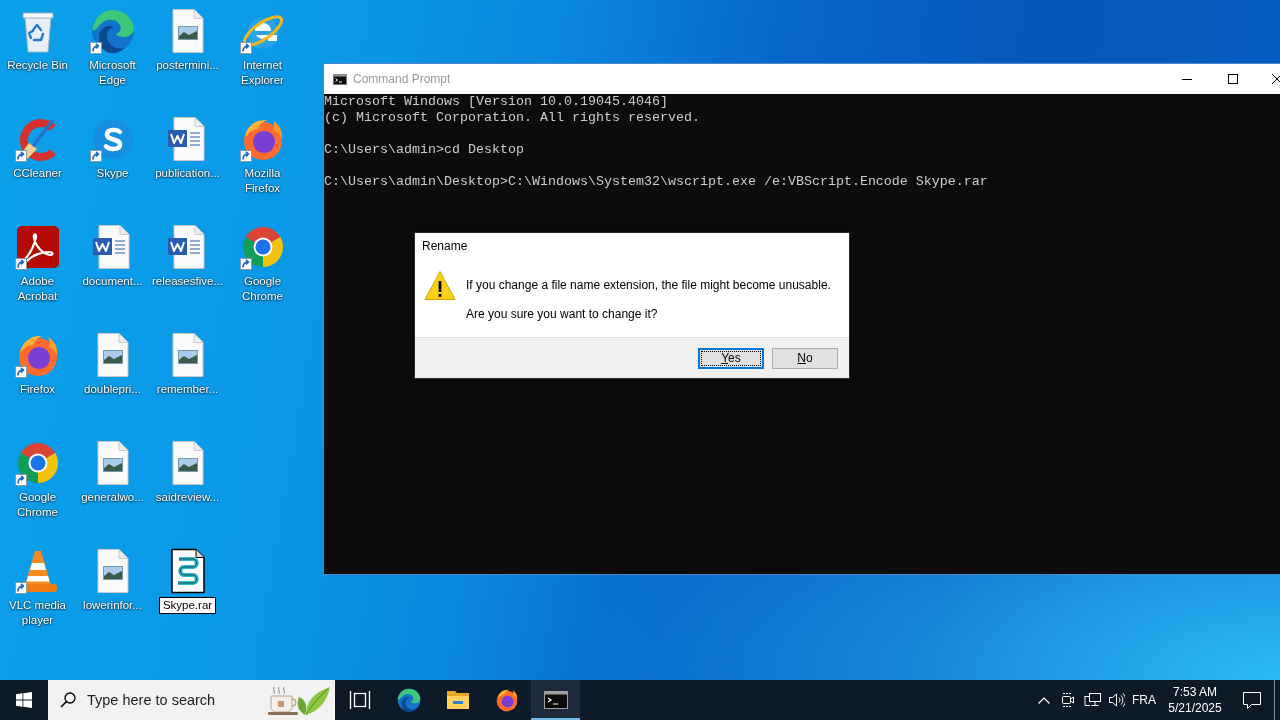  Describe the element at coordinates (457, 700) in the screenshot. I see `folder-icon` at that location.